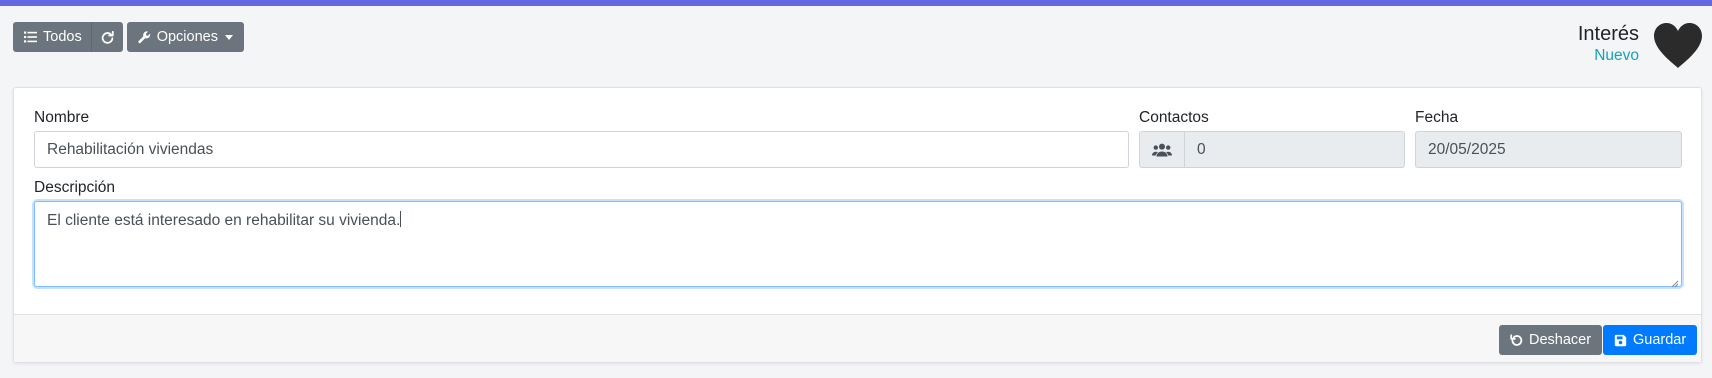  I want to click on date-field: 20/05/2025, so click(1548, 149).